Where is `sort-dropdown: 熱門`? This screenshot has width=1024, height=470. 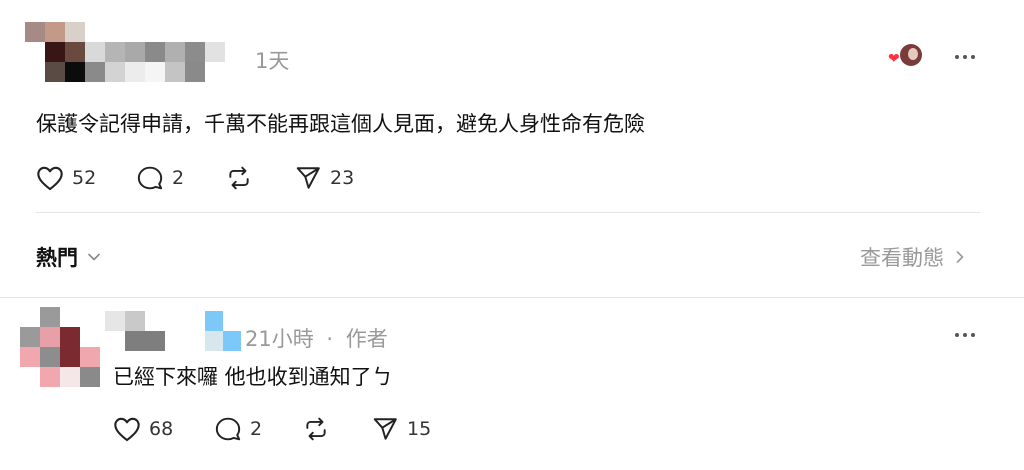 sort-dropdown: 熱門 is located at coordinates (69, 257).